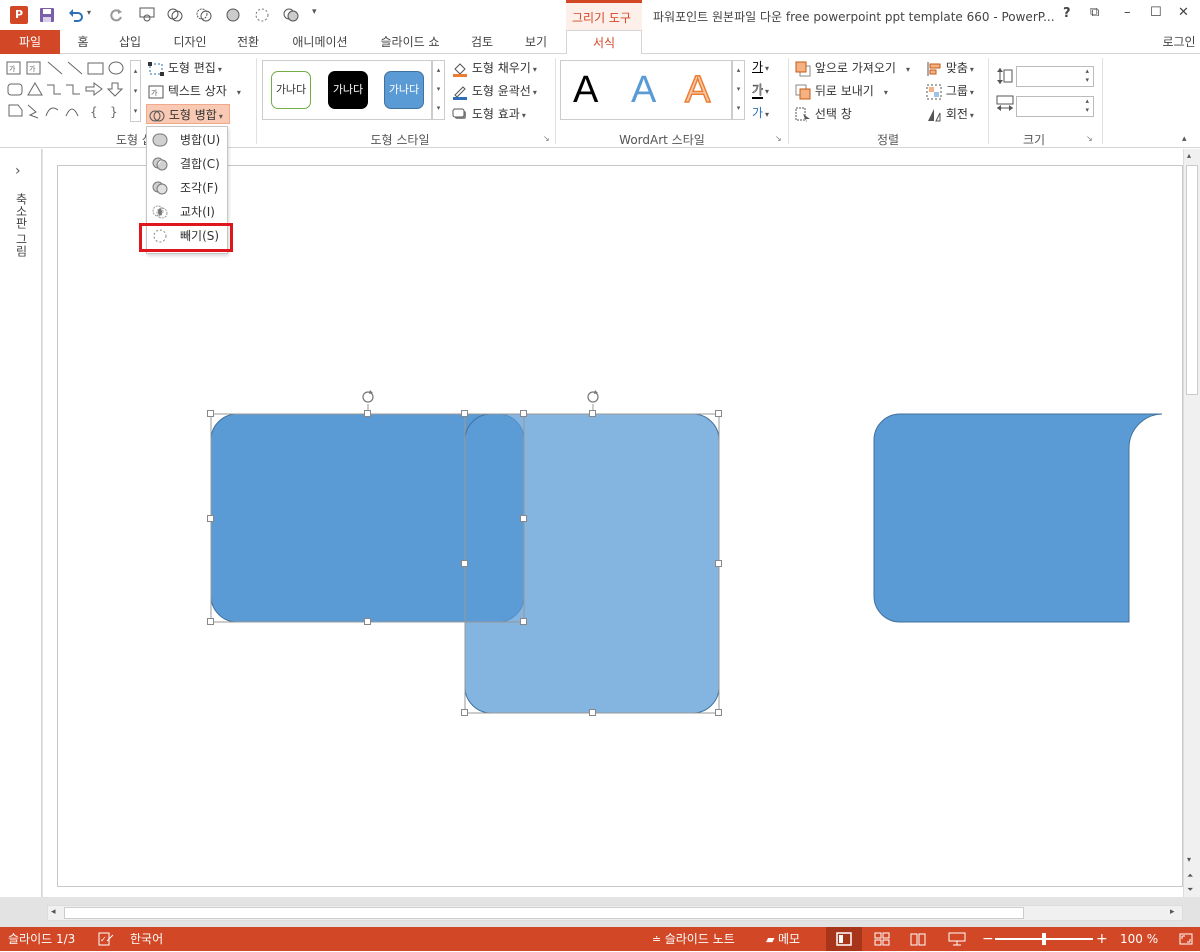  What do you see at coordinates (482, 42) in the screenshot?
I see `tab-review: 검토` at bounding box center [482, 42].